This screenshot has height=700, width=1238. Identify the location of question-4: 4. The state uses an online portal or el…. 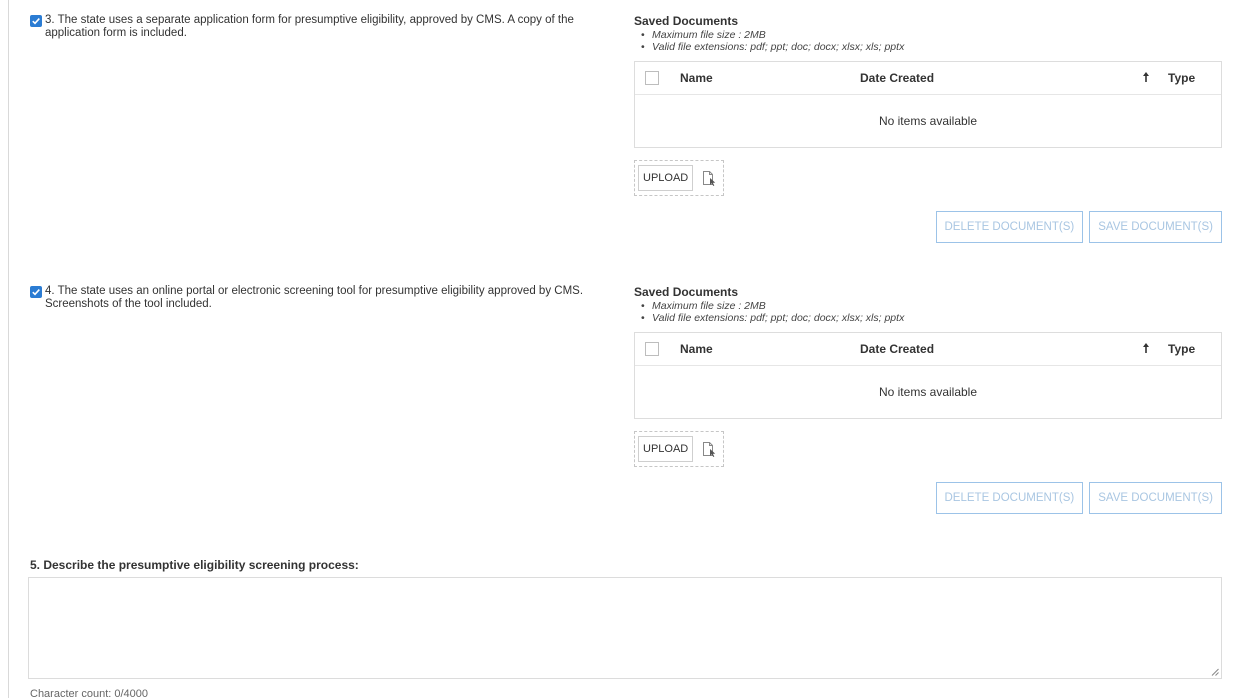
(325, 298).